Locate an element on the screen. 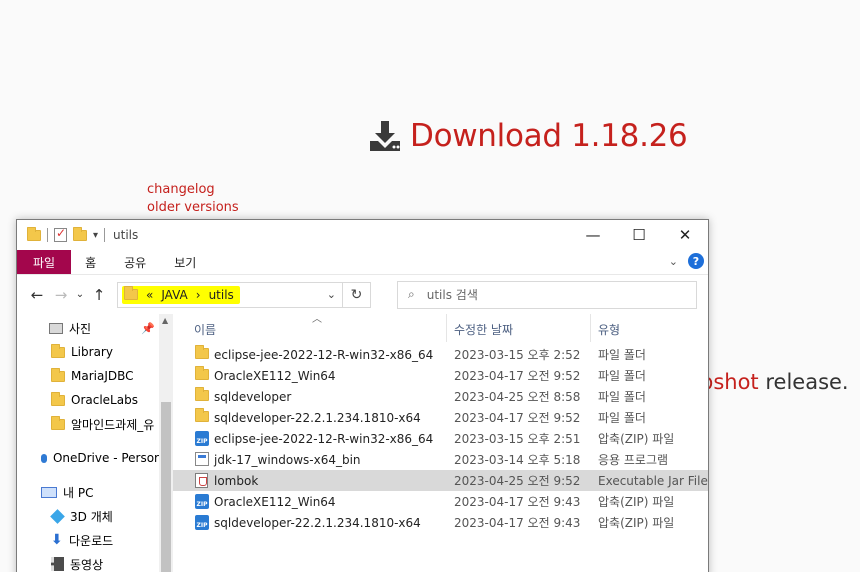 This screenshot has width=860, height=572. file-type: 응용 프로그램 is located at coordinates (633, 460).